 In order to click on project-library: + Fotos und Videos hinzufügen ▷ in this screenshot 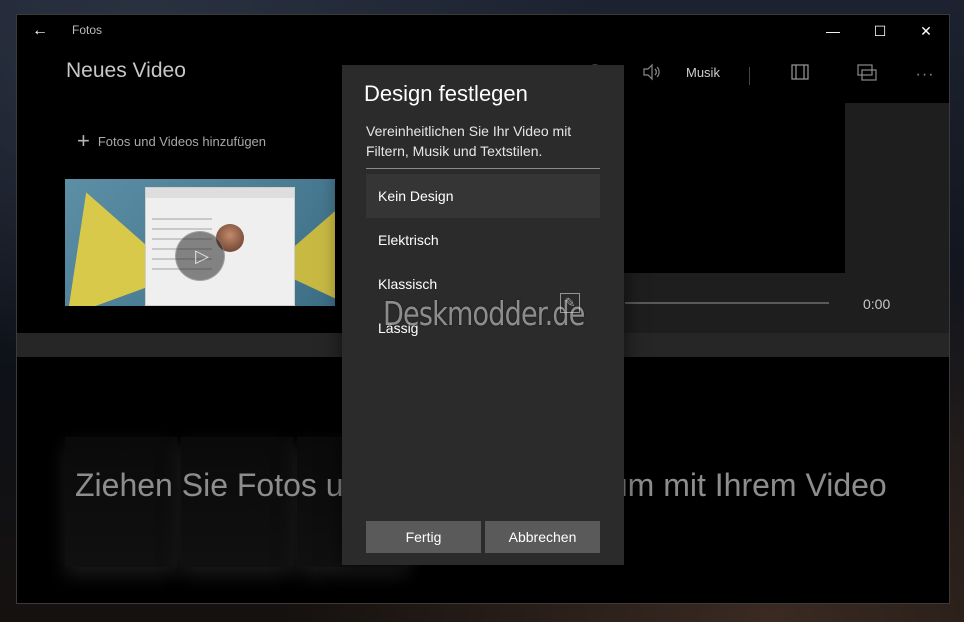, I will do `click(180, 218)`.